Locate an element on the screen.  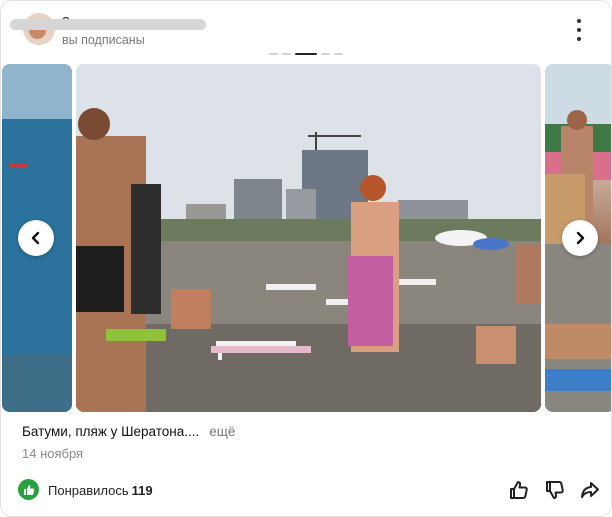
likes-summary-icon is located at coordinates (28, 489).